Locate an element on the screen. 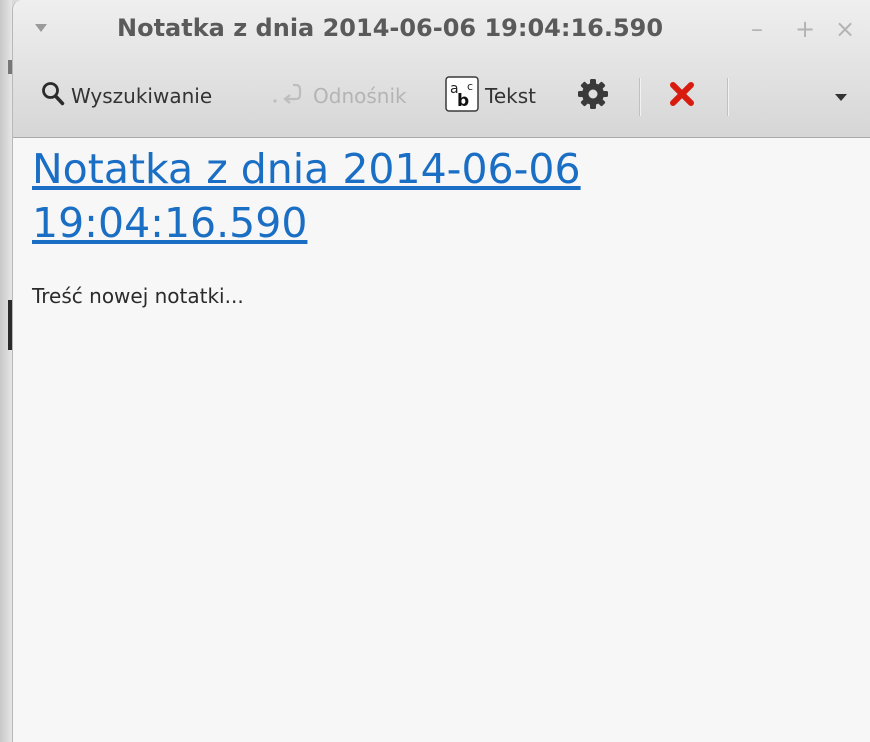 This screenshot has height=742, width=870. background-window-edge is located at coordinates (6, 371).